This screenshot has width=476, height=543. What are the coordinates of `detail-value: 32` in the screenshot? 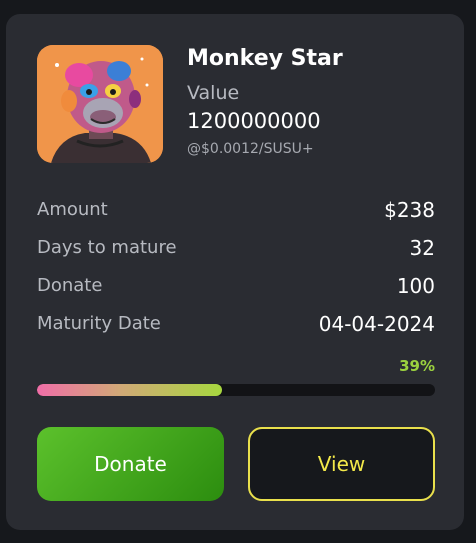 It's located at (422, 248).